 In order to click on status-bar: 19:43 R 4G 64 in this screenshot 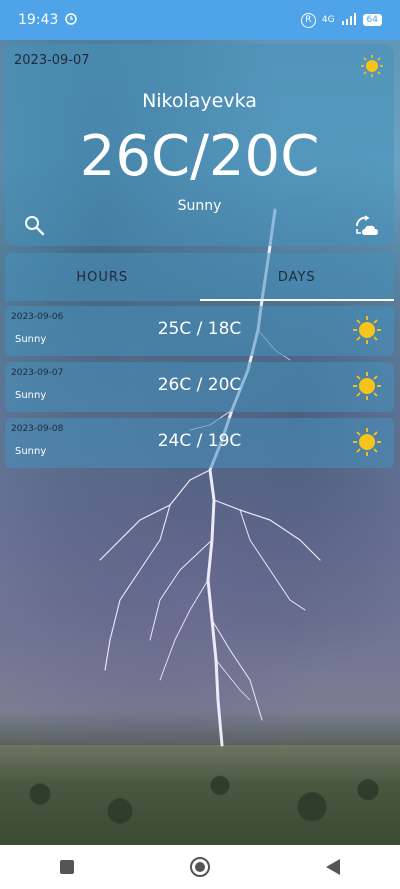, I will do `click(200, 20)`.